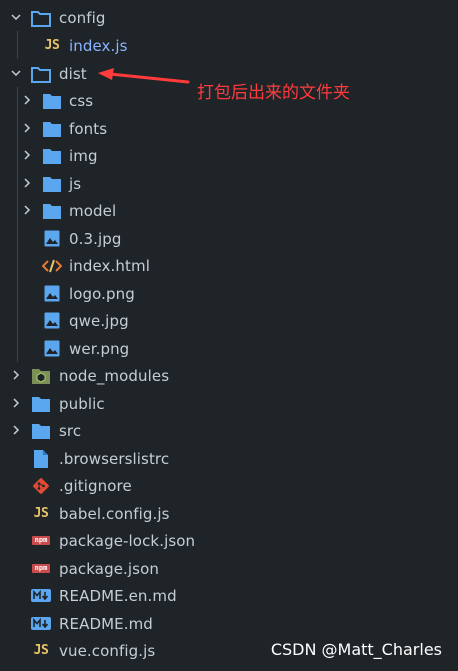 The width and height of the screenshot is (458, 671). I want to click on file-readme-en-md: README.en.md, so click(229, 595).